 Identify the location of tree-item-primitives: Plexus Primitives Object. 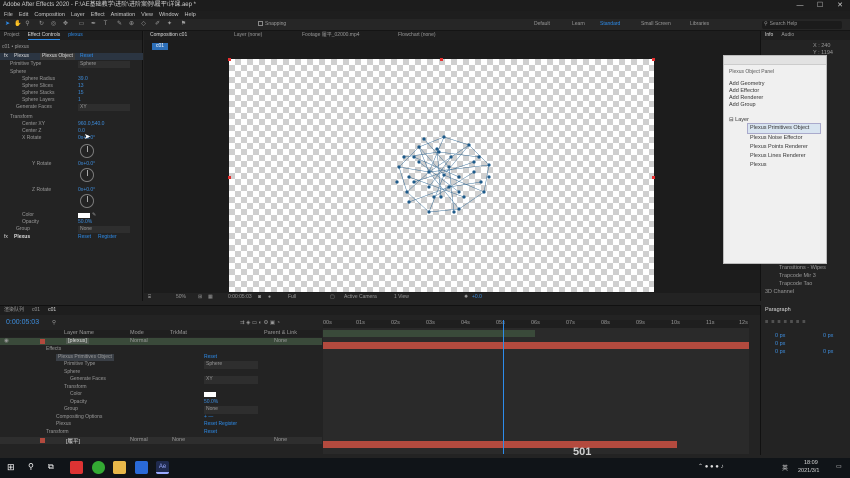
(784, 128).